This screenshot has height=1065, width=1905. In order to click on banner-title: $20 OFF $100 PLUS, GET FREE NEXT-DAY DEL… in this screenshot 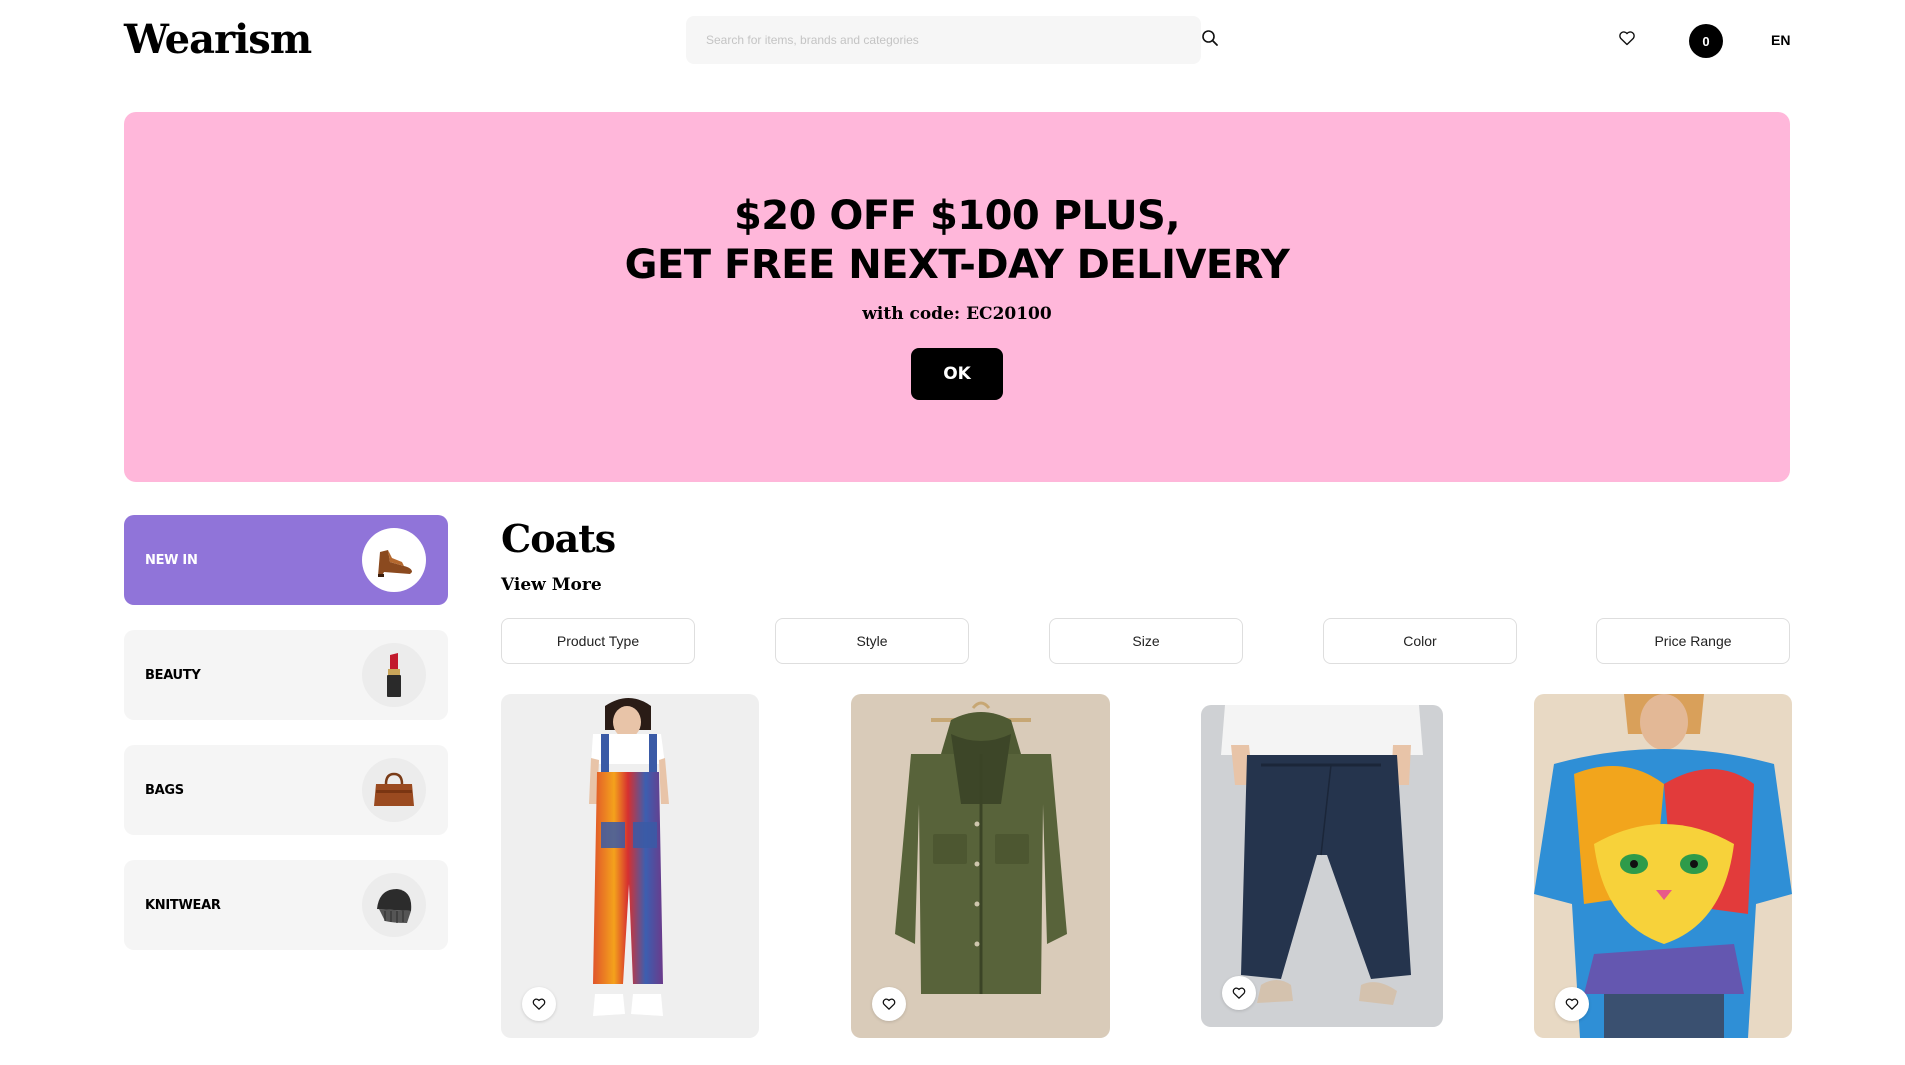, I will do `click(957, 241)`.